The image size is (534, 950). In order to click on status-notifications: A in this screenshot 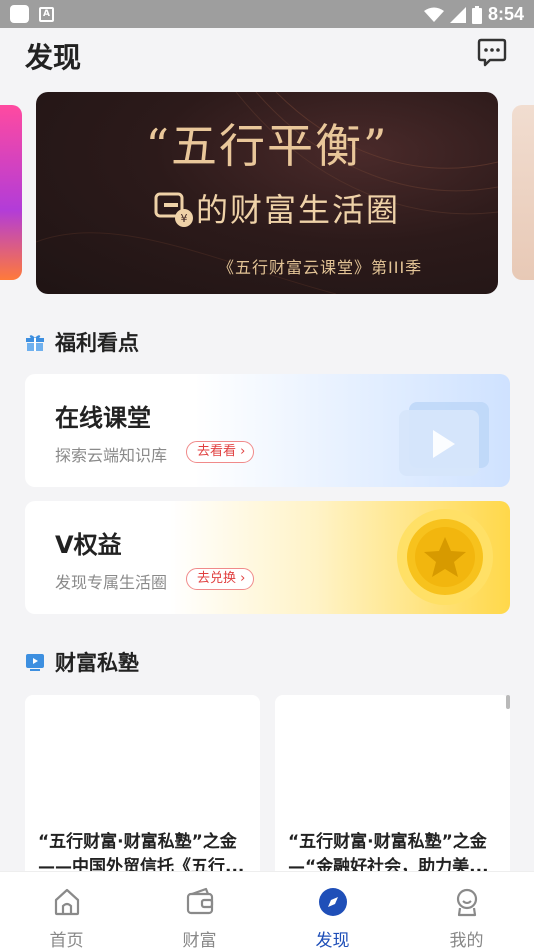, I will do `click(32, 14)`.